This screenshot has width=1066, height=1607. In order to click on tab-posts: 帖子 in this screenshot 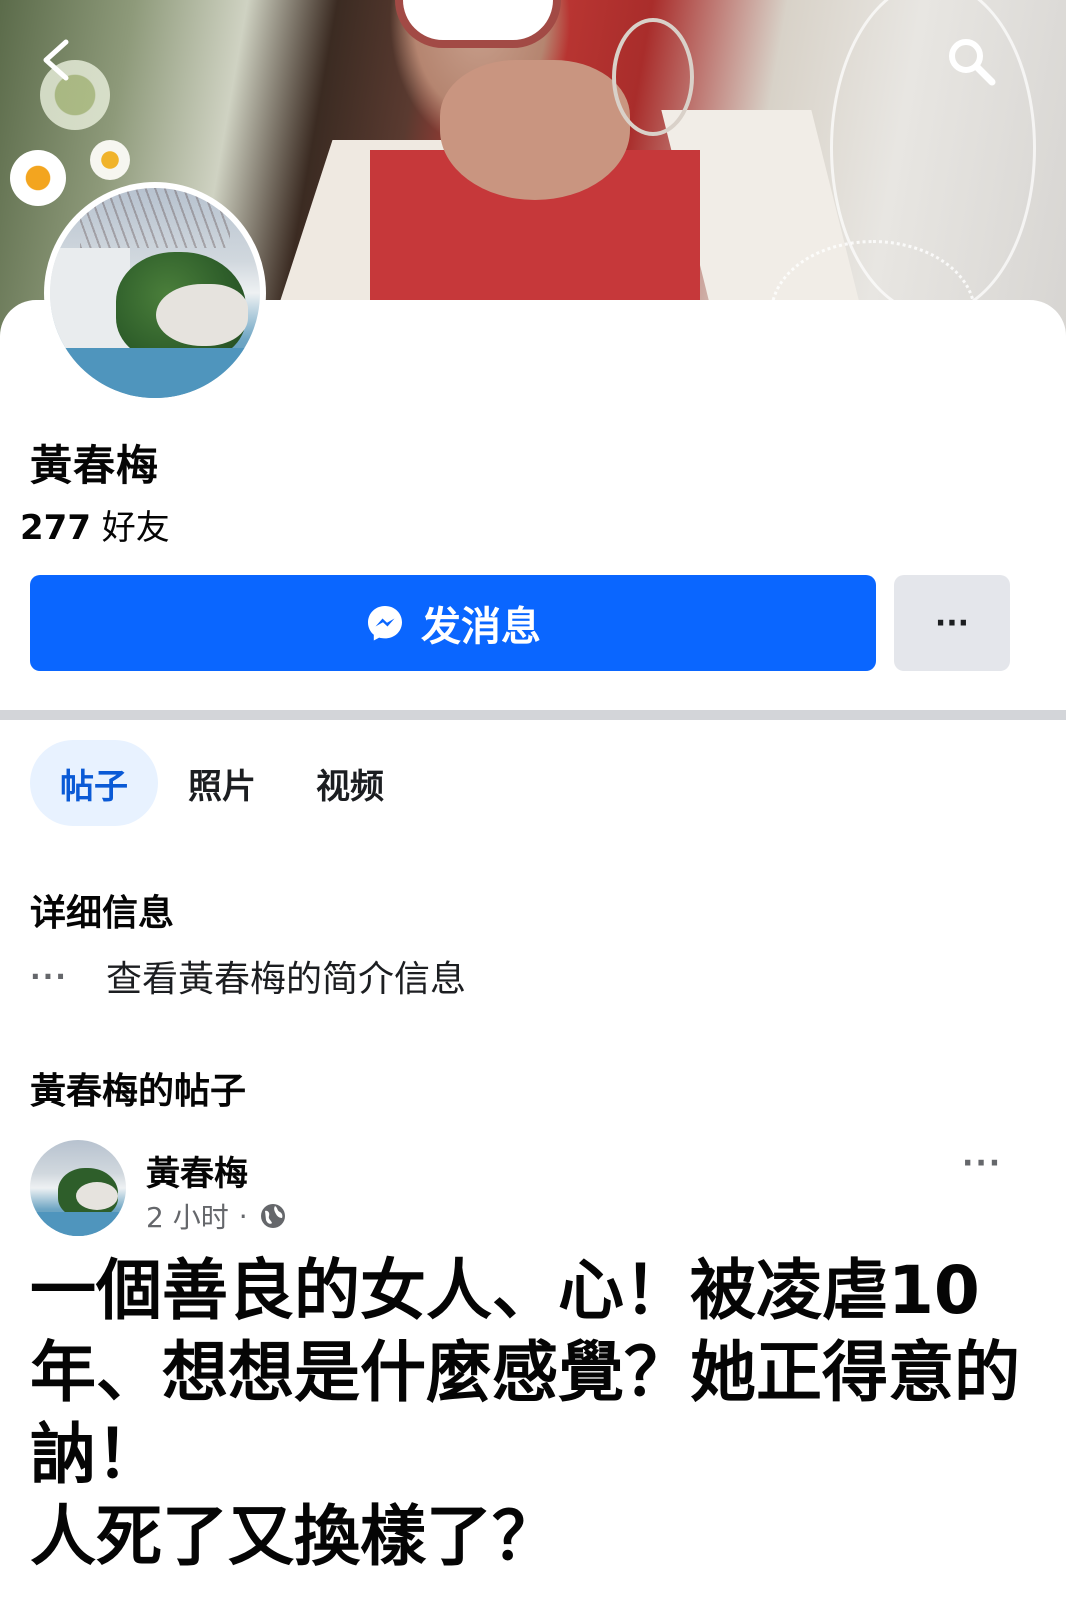, I will do `click(94, 783)`.